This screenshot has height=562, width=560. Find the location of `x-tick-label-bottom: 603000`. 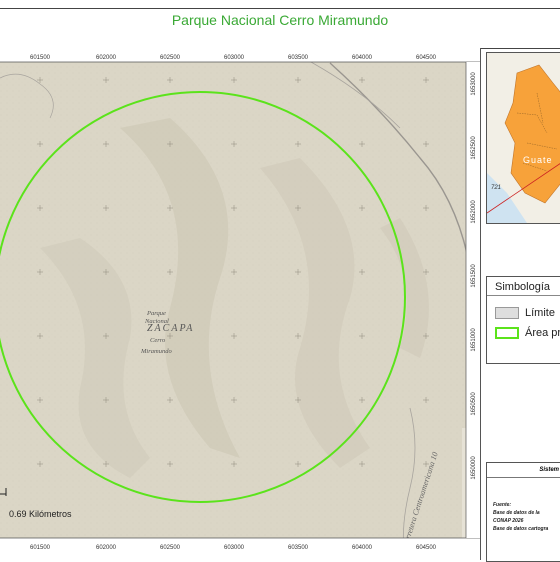

x-tick-label-bottom: 603000 is located at coordinates (234, 548).